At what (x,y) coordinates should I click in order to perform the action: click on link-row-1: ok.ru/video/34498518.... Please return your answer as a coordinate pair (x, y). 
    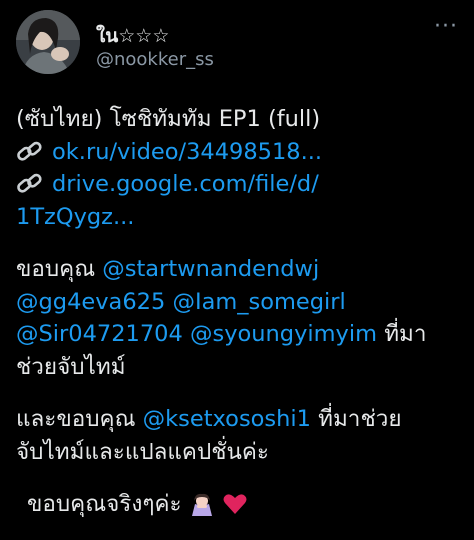
    Looking at the image, I should click on (239, 152).